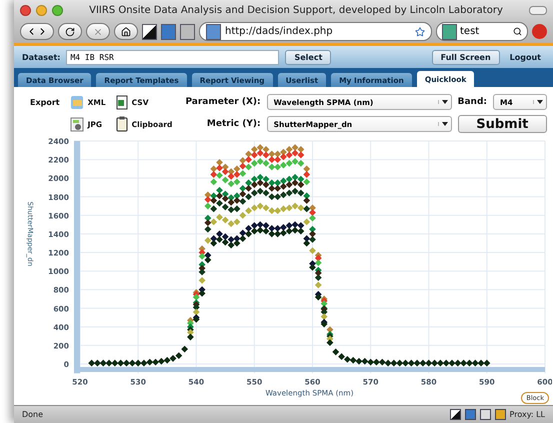 The width and height of the screenshot is (553, 423). Describe the element at coordinates (223, 102) in the screenshot. I see `parameter-label: Parameter (X):` at that location.